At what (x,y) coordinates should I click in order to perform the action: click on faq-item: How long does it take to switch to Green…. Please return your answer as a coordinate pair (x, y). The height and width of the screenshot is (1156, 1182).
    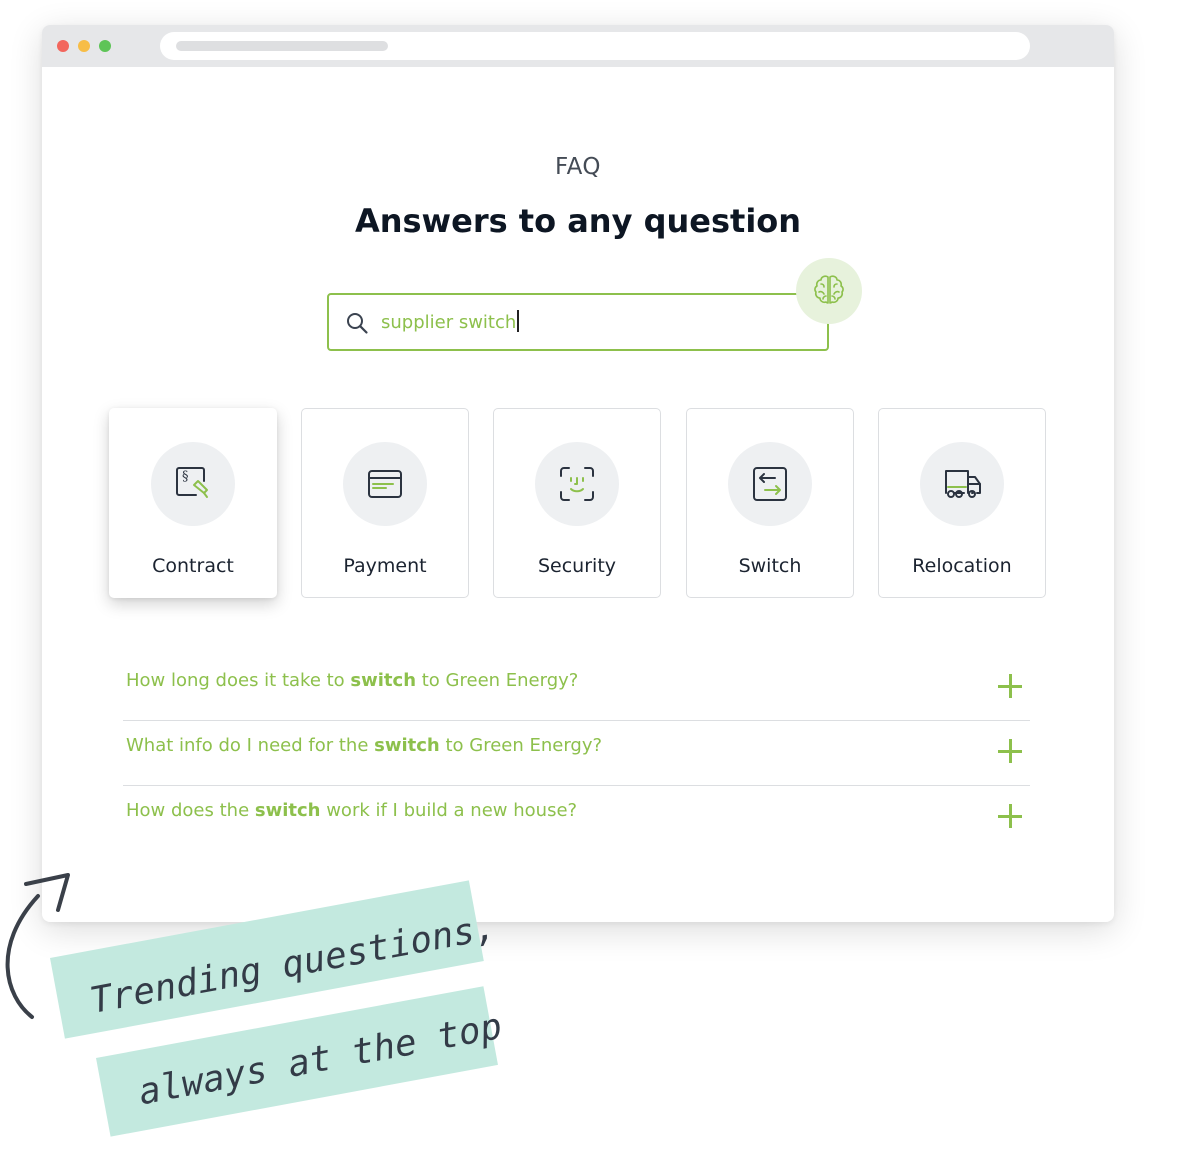
    Looking at the image, I should click on (576, 688).